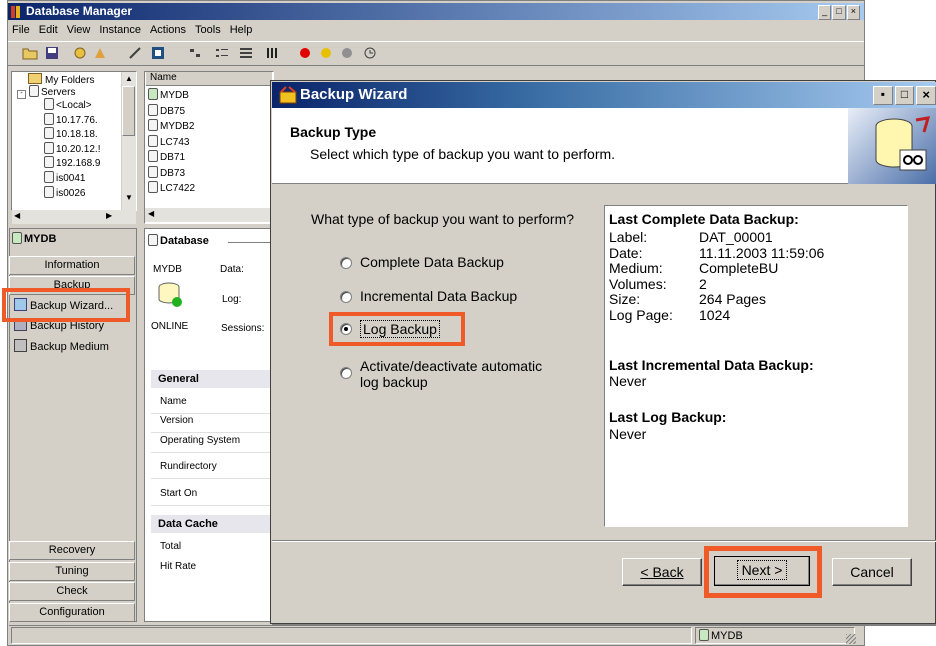  Describe the element at coordinates (636, 268) in the screenshot. I see `info-key: Medium:` at that location.